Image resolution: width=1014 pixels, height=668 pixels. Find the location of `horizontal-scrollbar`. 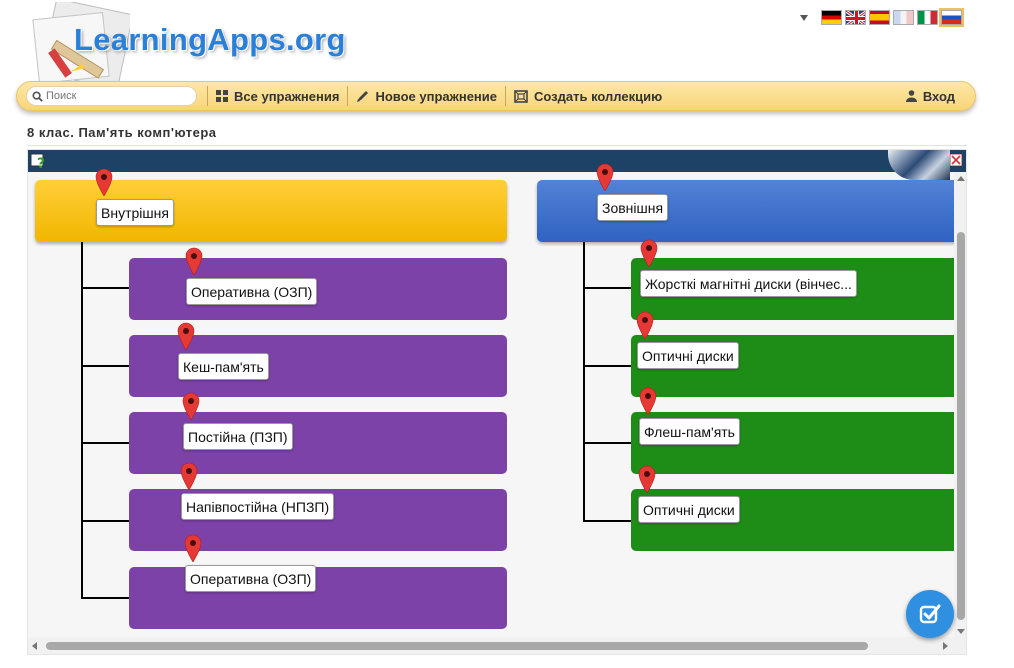

horizontal-scrollbar is located at coordinates (497, 645).